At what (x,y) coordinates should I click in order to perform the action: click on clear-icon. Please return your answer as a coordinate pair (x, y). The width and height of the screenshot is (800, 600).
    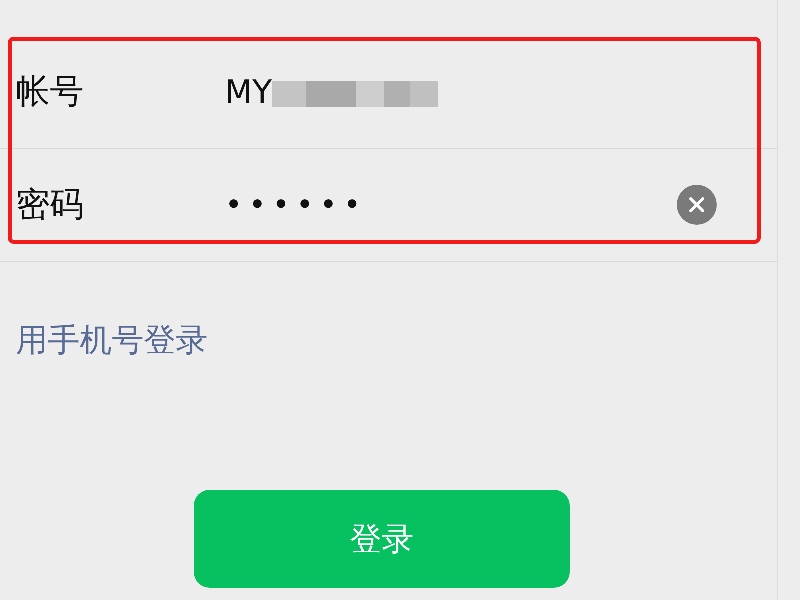
    Looking at the image, I should click on (697, 205).